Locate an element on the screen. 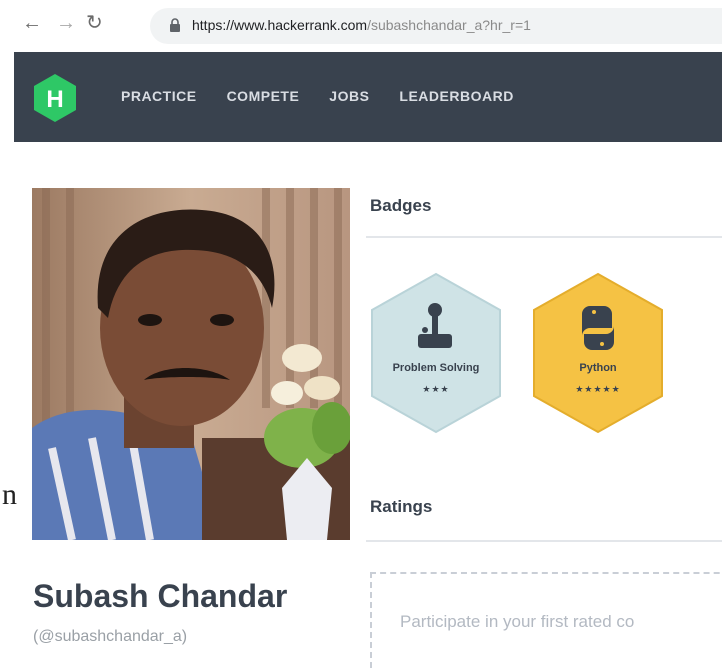 This screenshot has height=668, width=722. badge-problem-solving: Problem Solving ★★★ is located at coordinates (436, 354).